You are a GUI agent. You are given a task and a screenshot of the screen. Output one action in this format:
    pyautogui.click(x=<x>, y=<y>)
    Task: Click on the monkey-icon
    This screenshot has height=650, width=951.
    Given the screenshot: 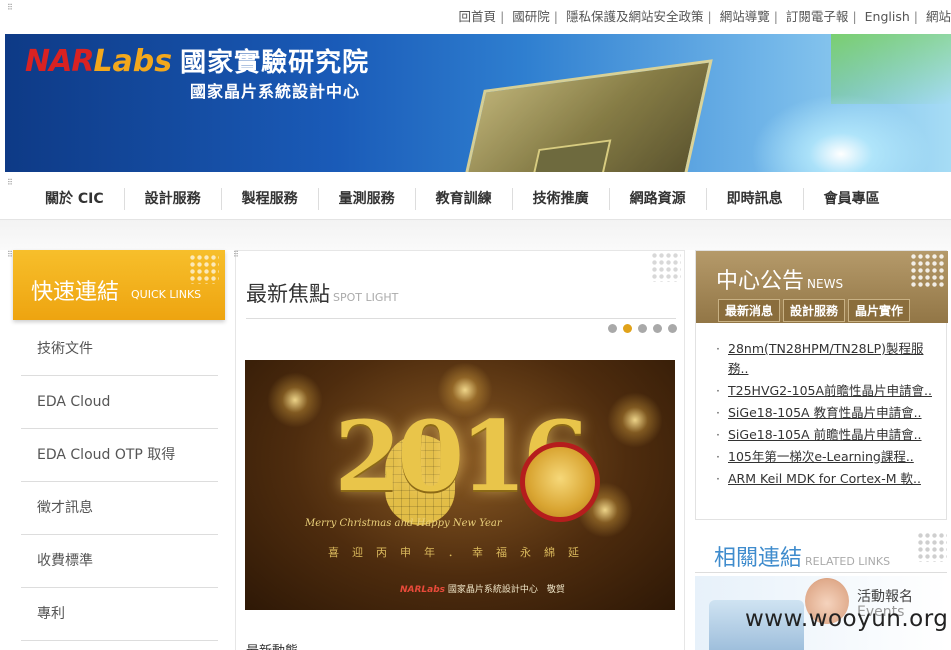 What is the action you would take?
    pyautogui.click(x=560, y=482)
    